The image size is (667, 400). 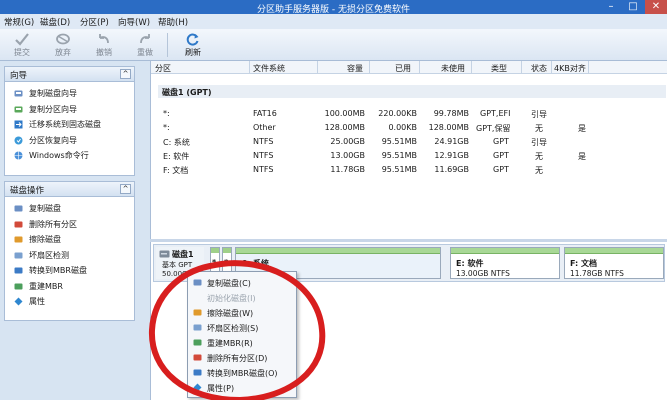 What do you see at coordinates (27, 191) in the screenshot?
I see `disk-ops-panel-title: 磁盘操作` at bounding box center [27, 191].